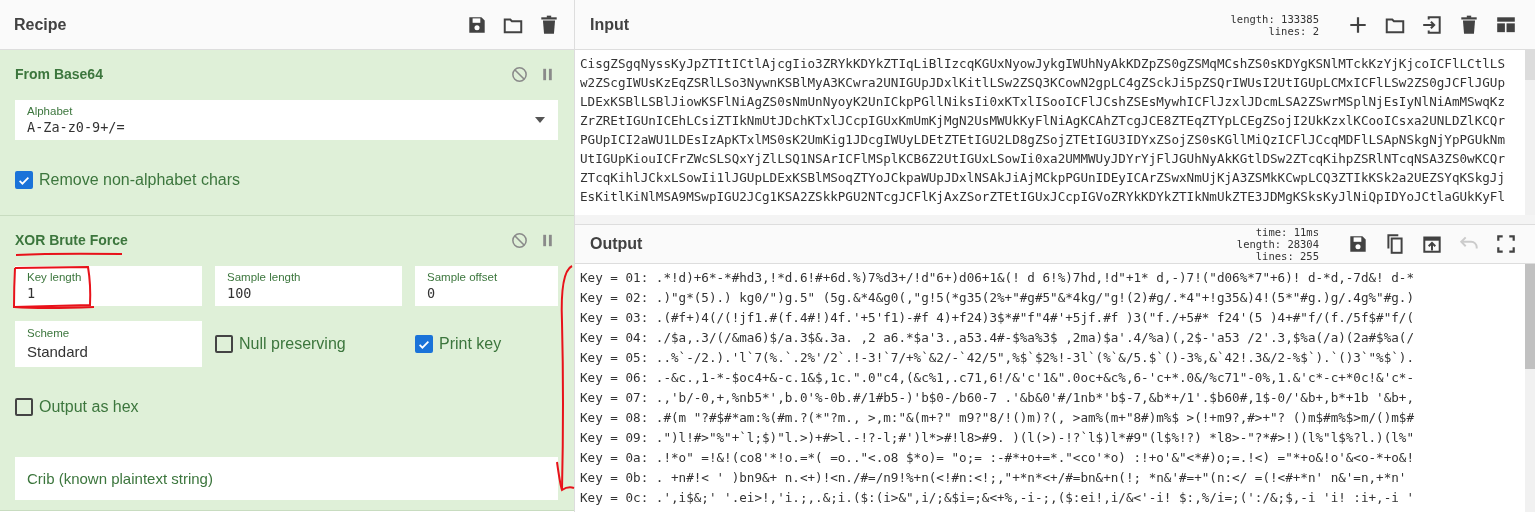 Image resolution: width=1535 pixels, height=512 pixels. What do you see at coordinates (462, 277) in the screenshot?
I see `field-label: Sample offset` at bounding box center [462, 277].